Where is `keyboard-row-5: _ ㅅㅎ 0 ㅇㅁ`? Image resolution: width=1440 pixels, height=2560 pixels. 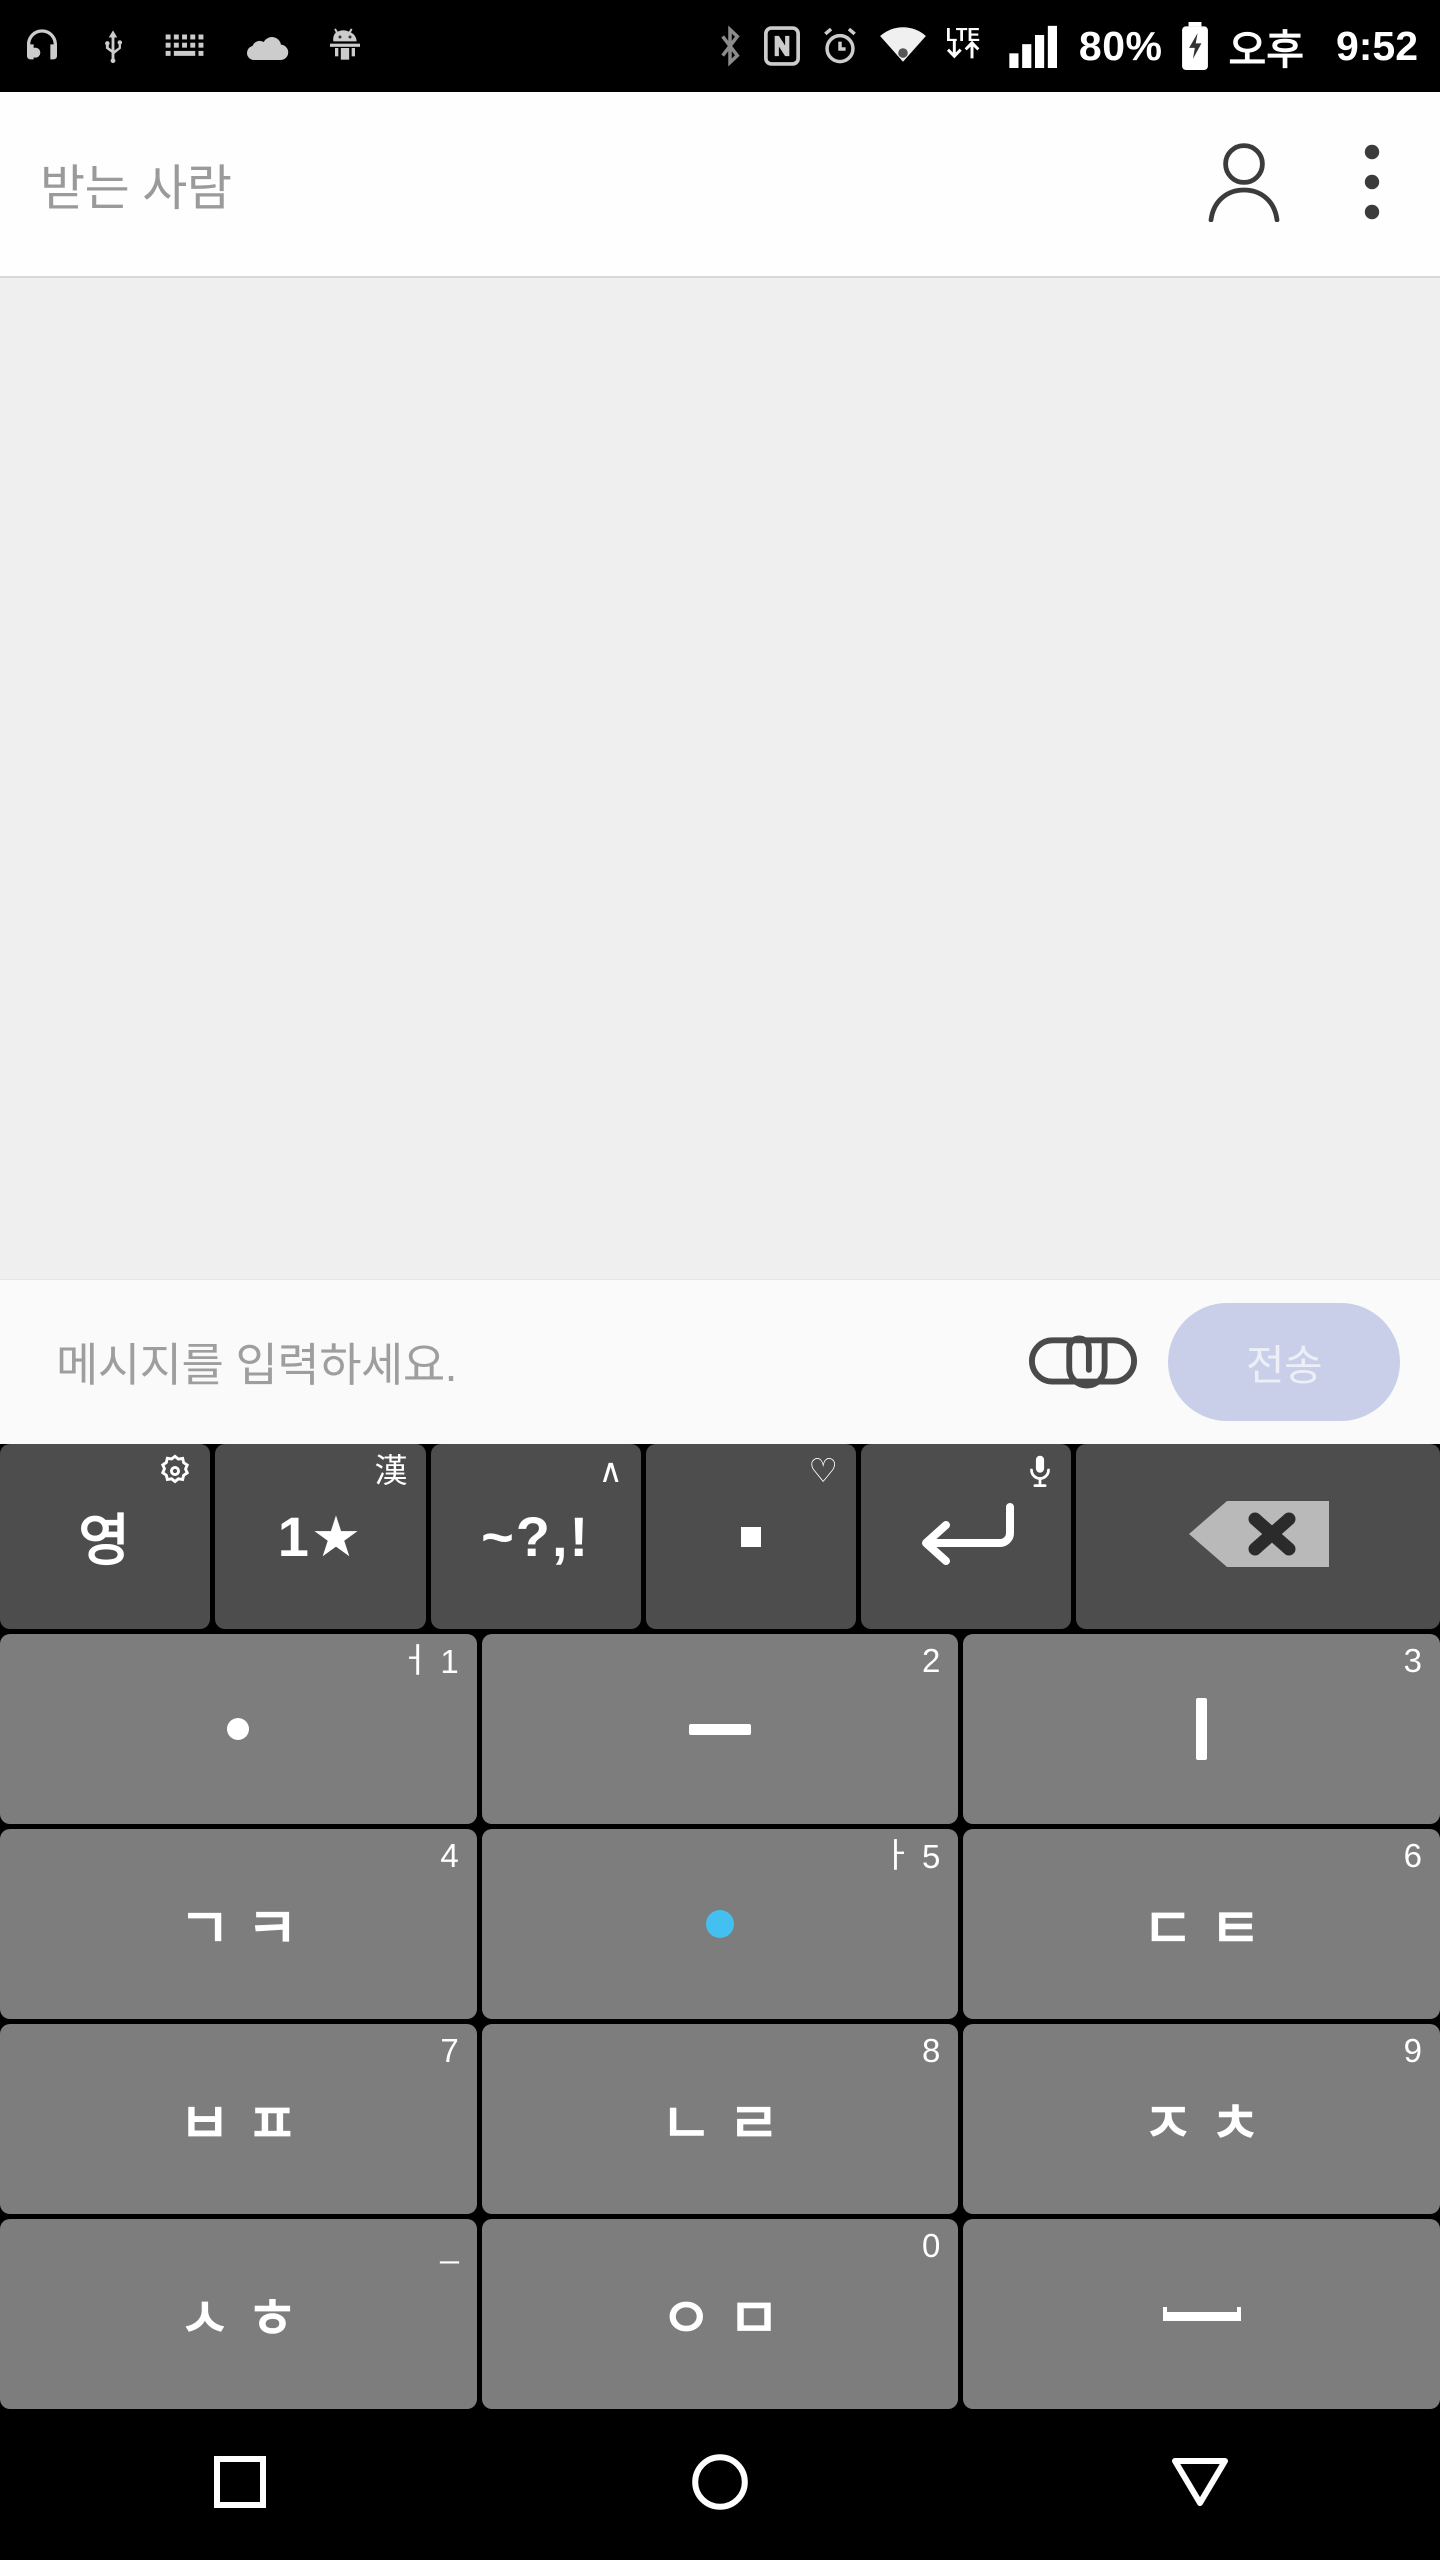
keyboard-row-5: _ ㅅㅎ 0 ㅇㅁ is located at coordinates (720, 2314).